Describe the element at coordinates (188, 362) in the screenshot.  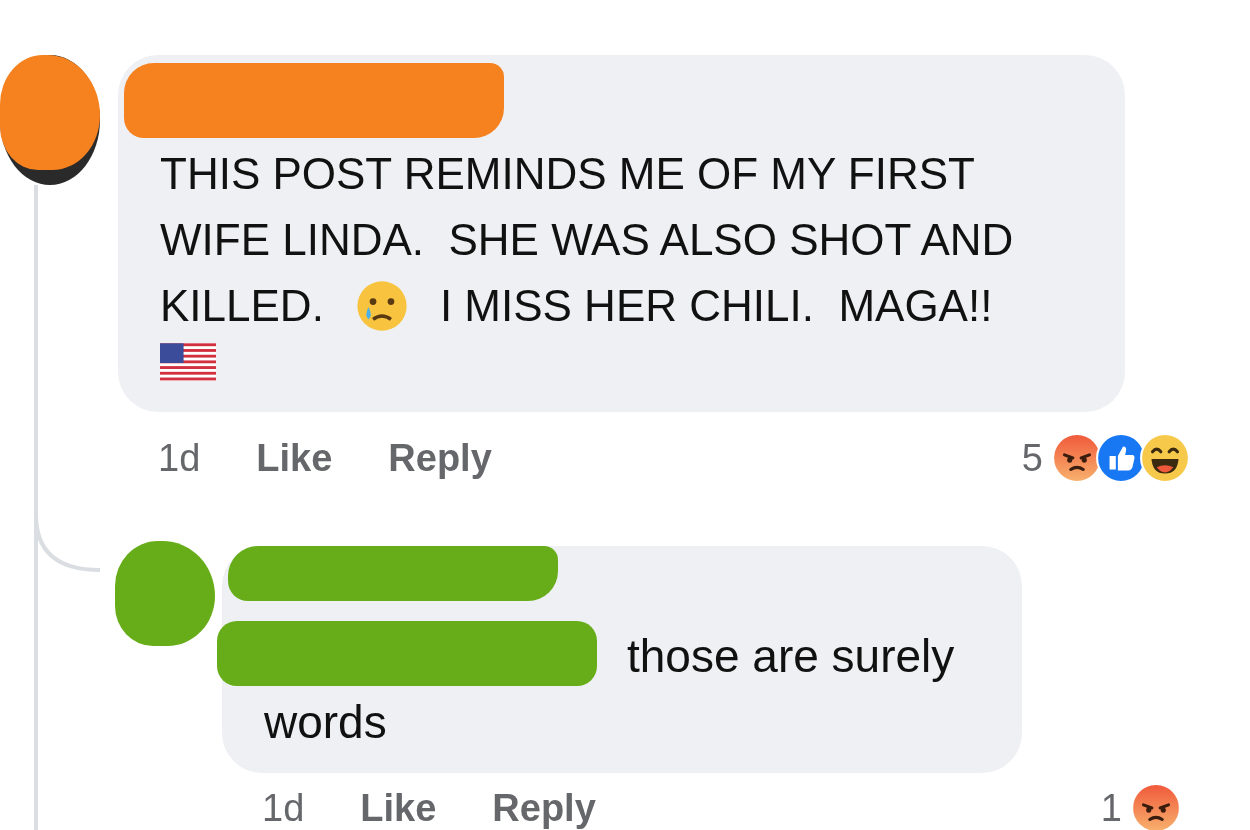
I see `flag-icon` at that location.